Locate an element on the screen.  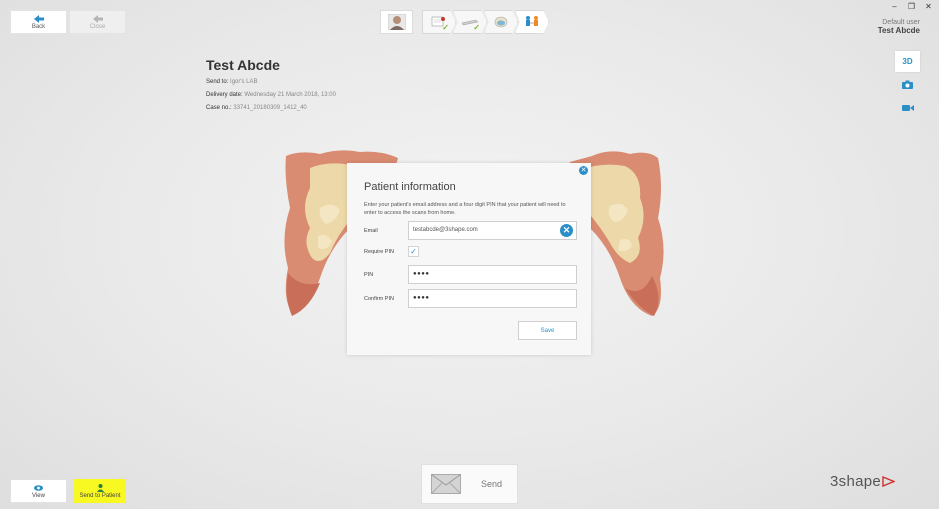
case-number-row: Case no.: 33741_20180309_1412_40 is located at coordinates (271, 108).